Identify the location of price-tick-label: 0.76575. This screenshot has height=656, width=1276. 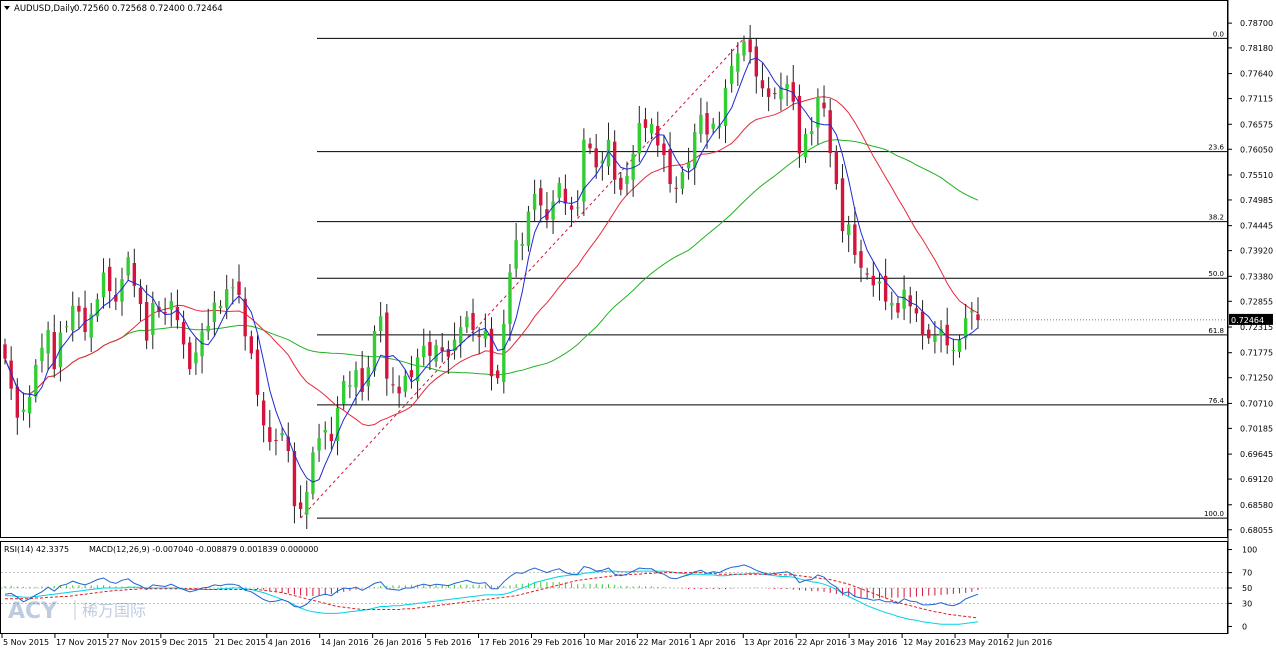
(1256, 124).